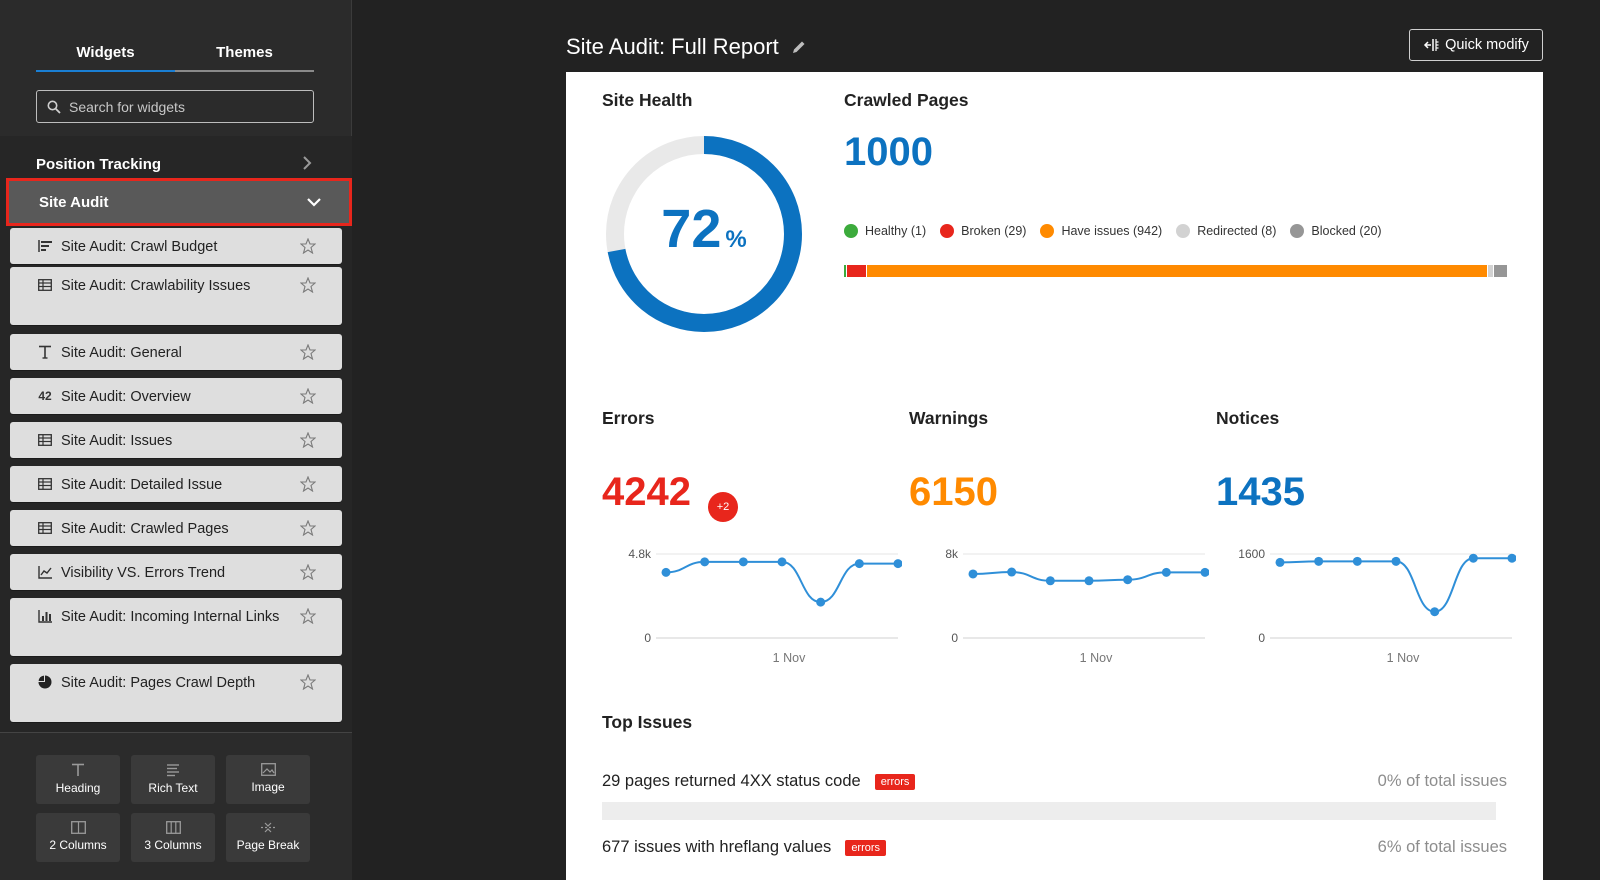  Describe the element at coordinates (173, 827) in the screenshot. I see `three-columns-icon` at that location.